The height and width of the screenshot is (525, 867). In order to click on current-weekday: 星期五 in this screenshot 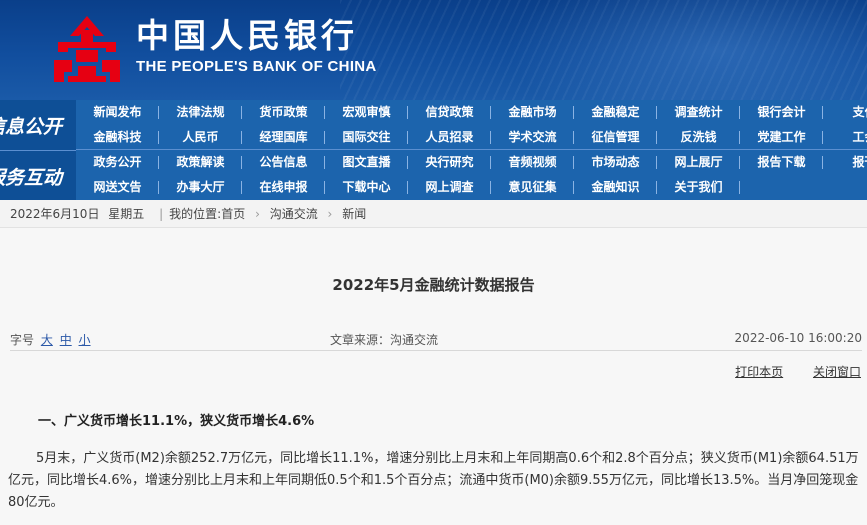, I will do `click(126, 214)`.